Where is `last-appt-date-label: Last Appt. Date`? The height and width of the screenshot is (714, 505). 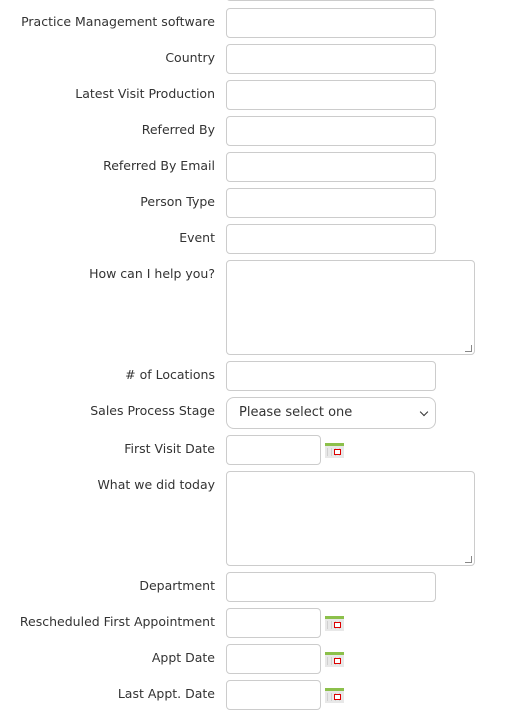
last-appt-date-label: Last Appt. Date is located at coordinates (166, 693).